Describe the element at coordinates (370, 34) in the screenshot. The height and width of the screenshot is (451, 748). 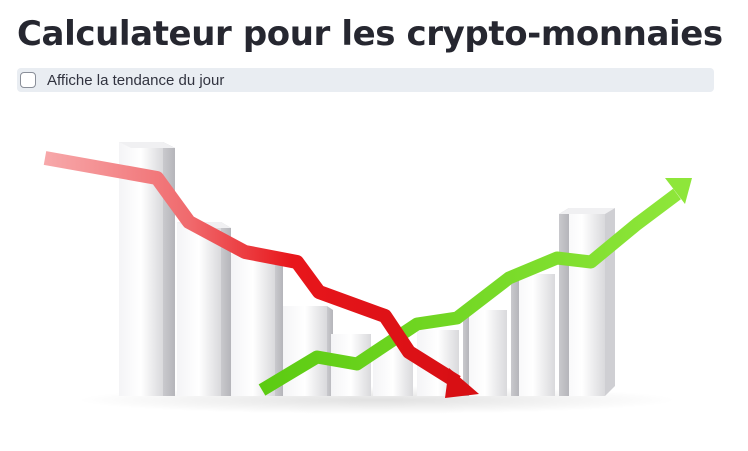
I see `page-title: Calculateur pour les crypto-monnaies` at that location.